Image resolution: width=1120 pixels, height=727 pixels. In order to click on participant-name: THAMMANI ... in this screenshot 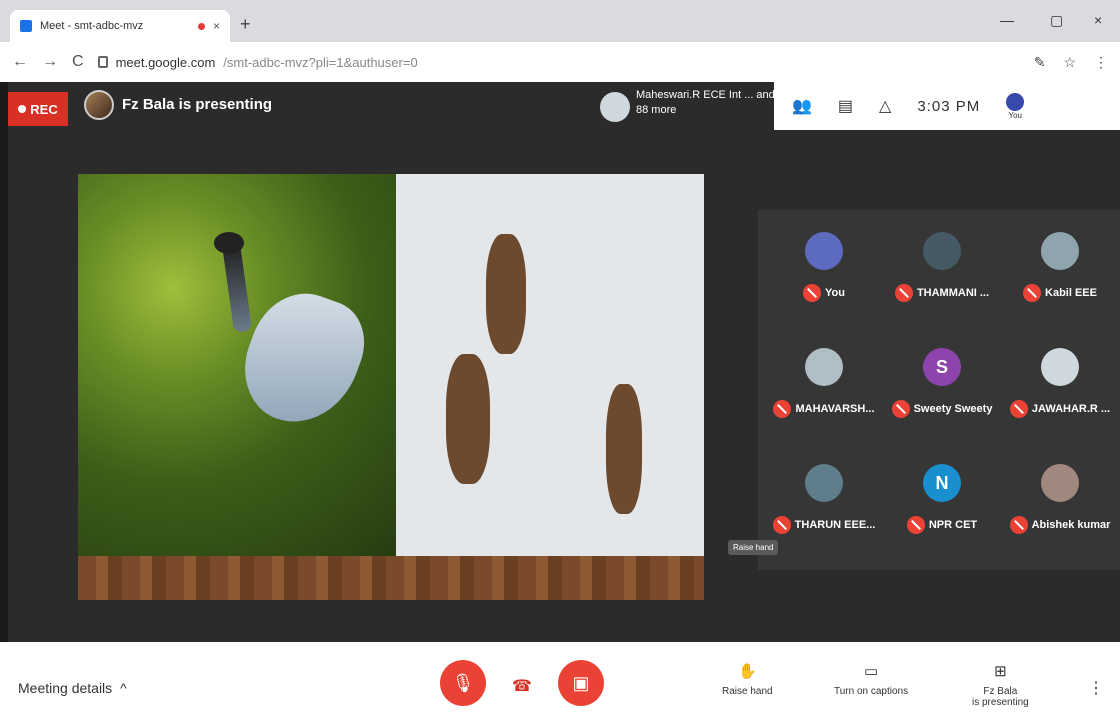, I will do `click(953, 293)`.